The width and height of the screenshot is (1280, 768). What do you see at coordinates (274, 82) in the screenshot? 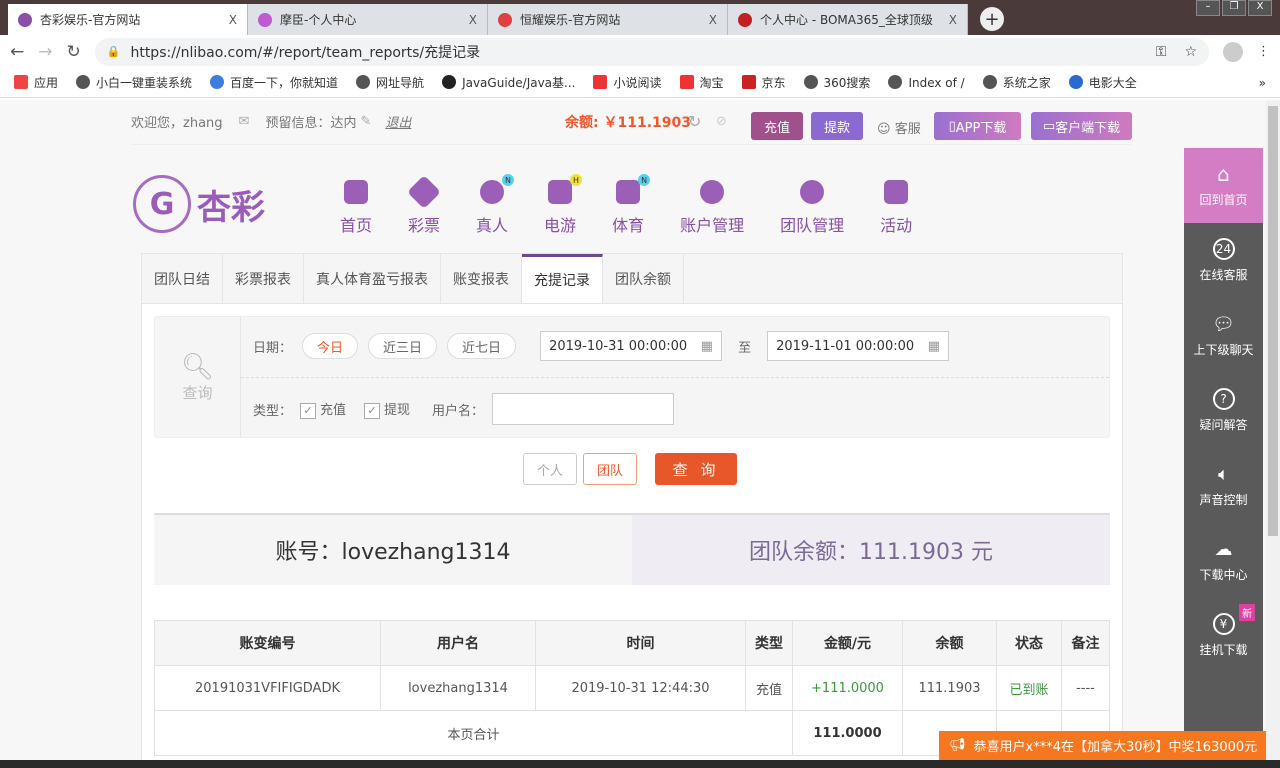
I see `bookmark: 百度一下，你就知道` at bounding box center [274, 82].